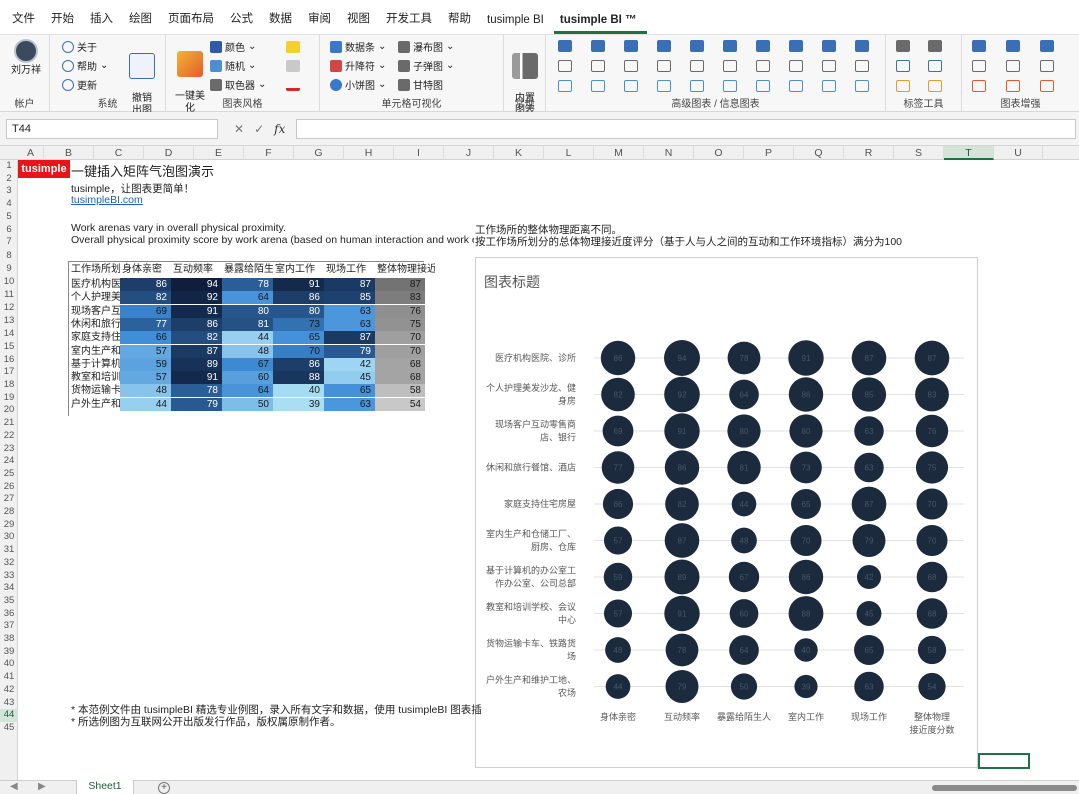  What do you see at coordinates (9, 576) in the screenshot?
I see `row-header-33: 33` at bounding box center [9, 576].